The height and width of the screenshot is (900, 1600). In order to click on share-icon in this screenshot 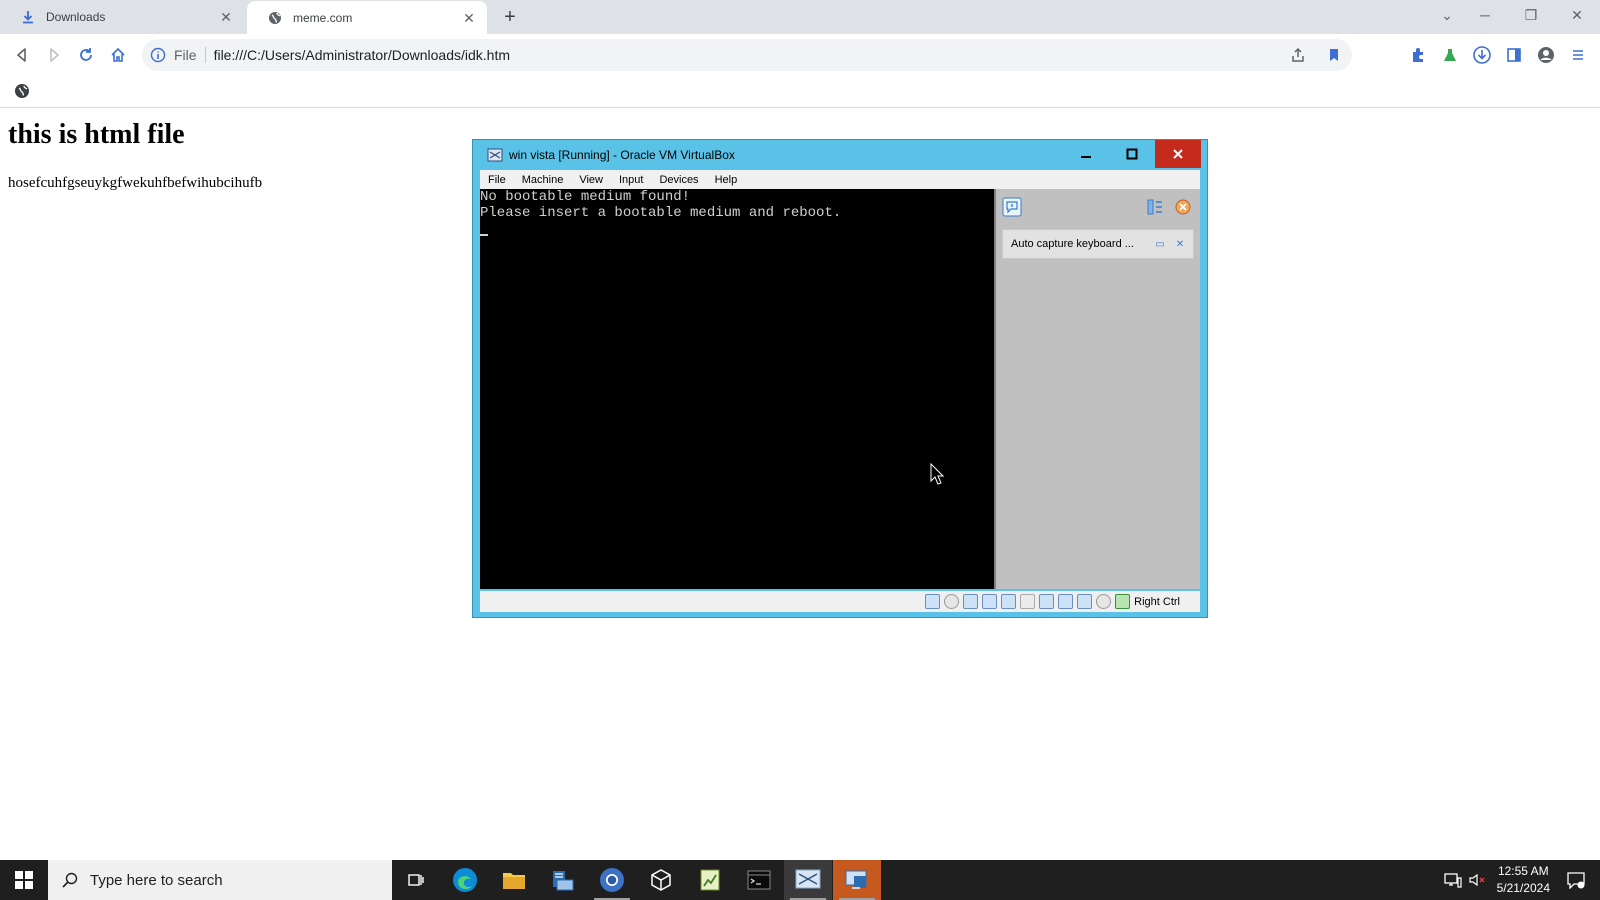, I will do `click(1298, 55)`.